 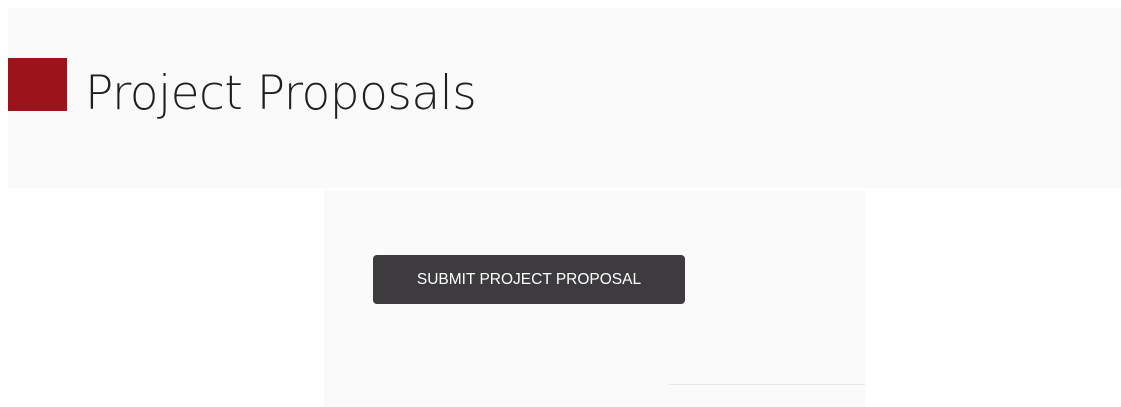 What do you see at coordinates (767, 384) in the screenshot?
I see `panel-divider` at bounding box center [767, 384].